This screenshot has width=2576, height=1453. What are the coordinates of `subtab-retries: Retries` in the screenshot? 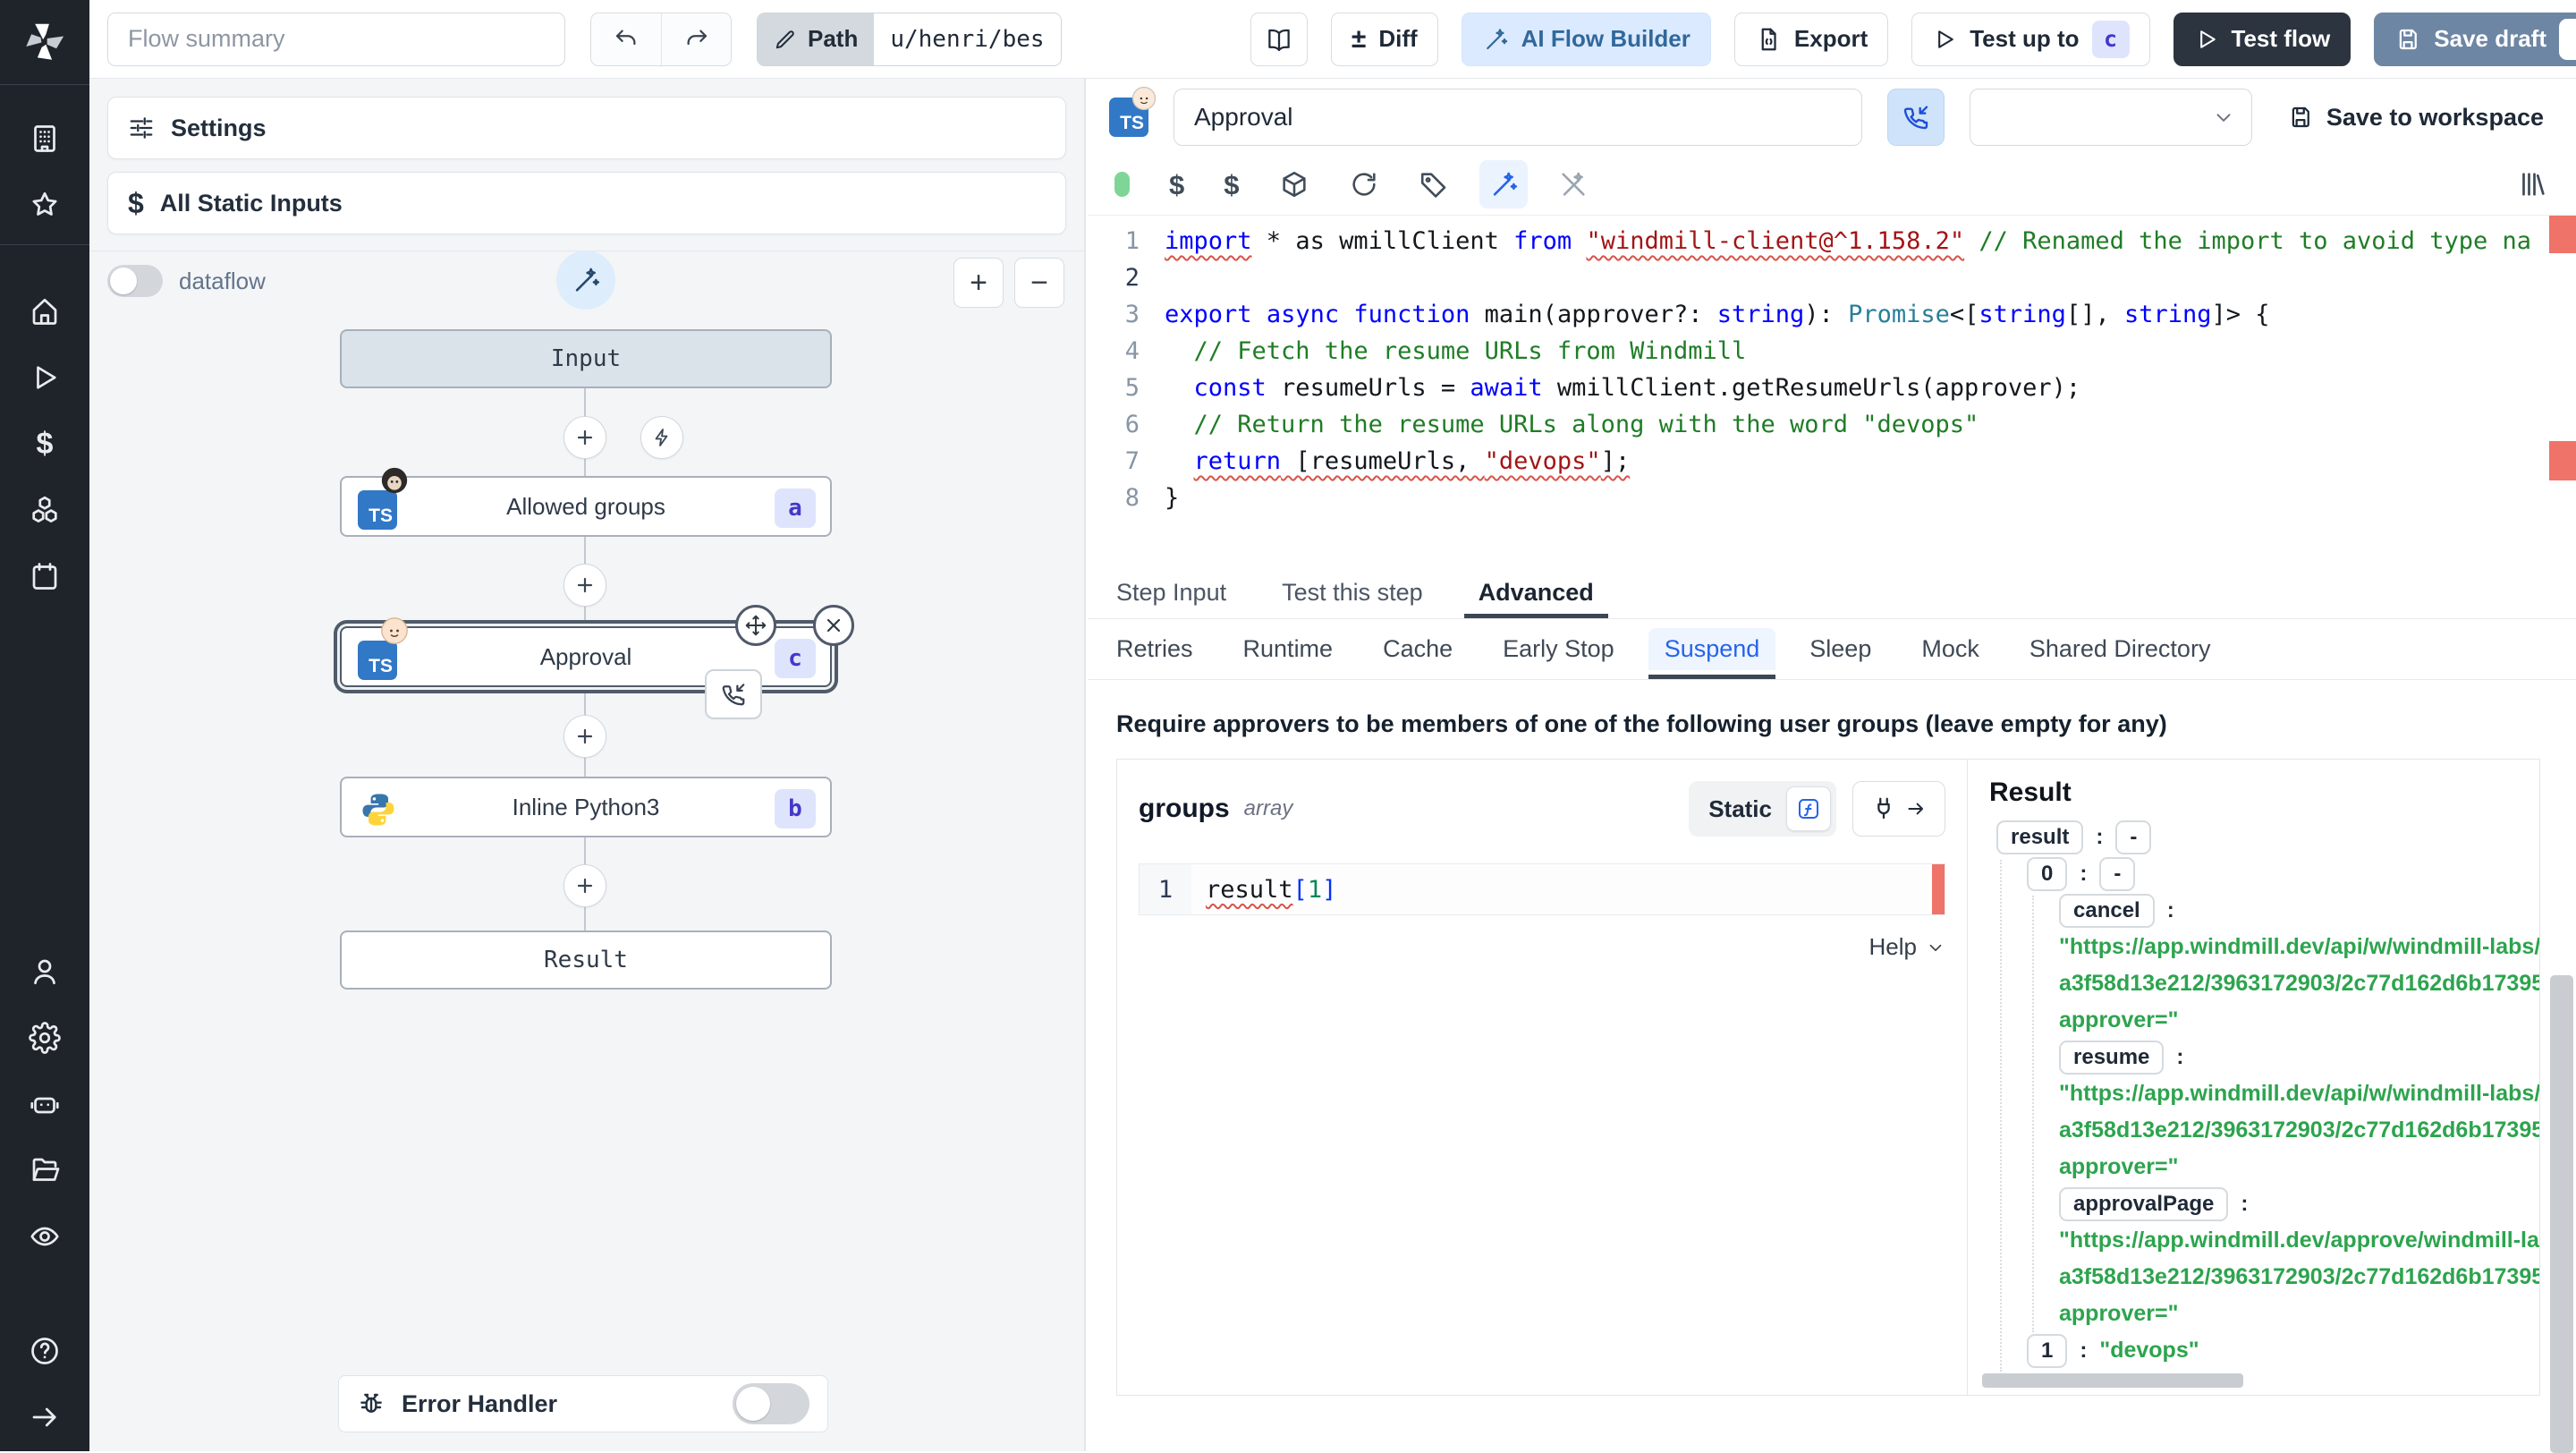 It's located at (1154, 649).